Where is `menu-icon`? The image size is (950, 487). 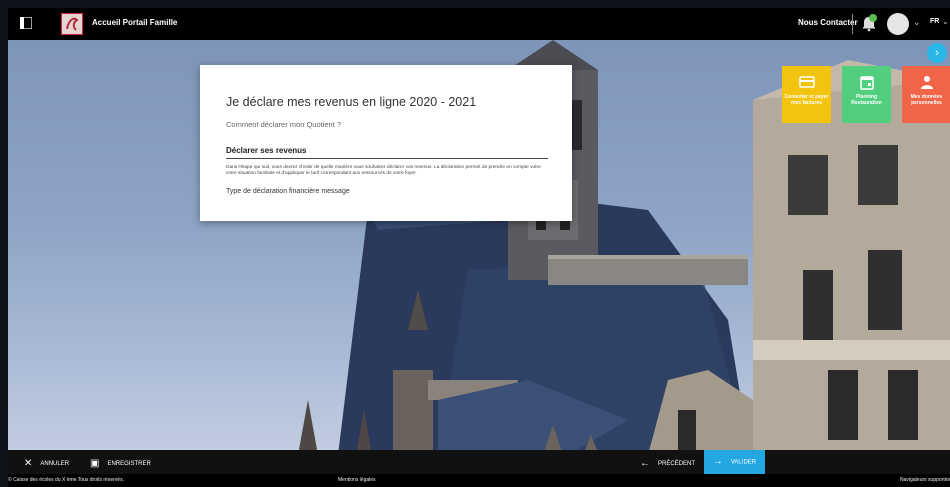 menu-icon is located at coordinates (26, 23).